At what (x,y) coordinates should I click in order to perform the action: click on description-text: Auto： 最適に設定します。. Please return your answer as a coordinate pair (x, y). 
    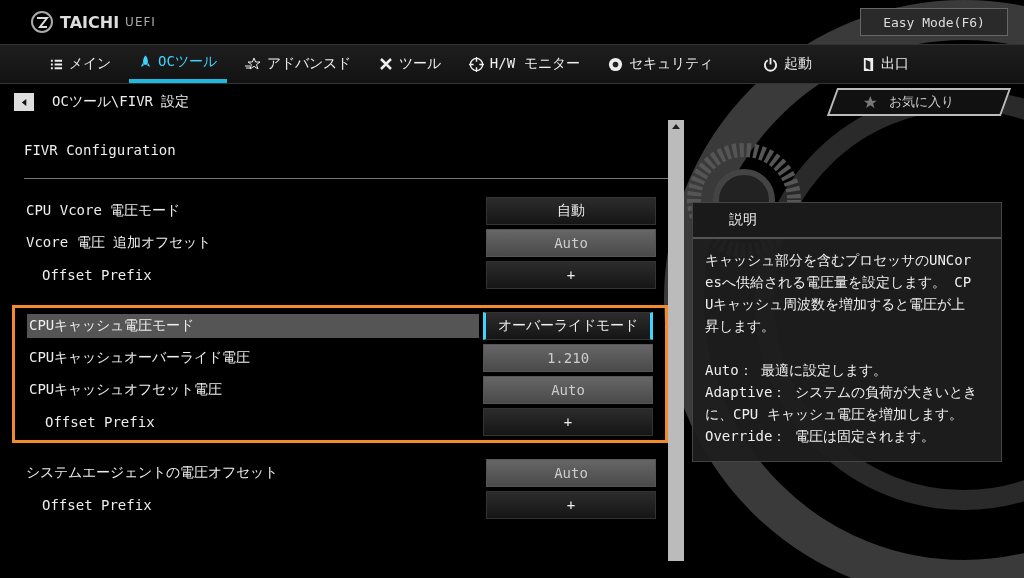
    Looking at the image, I should click on (797, 370).